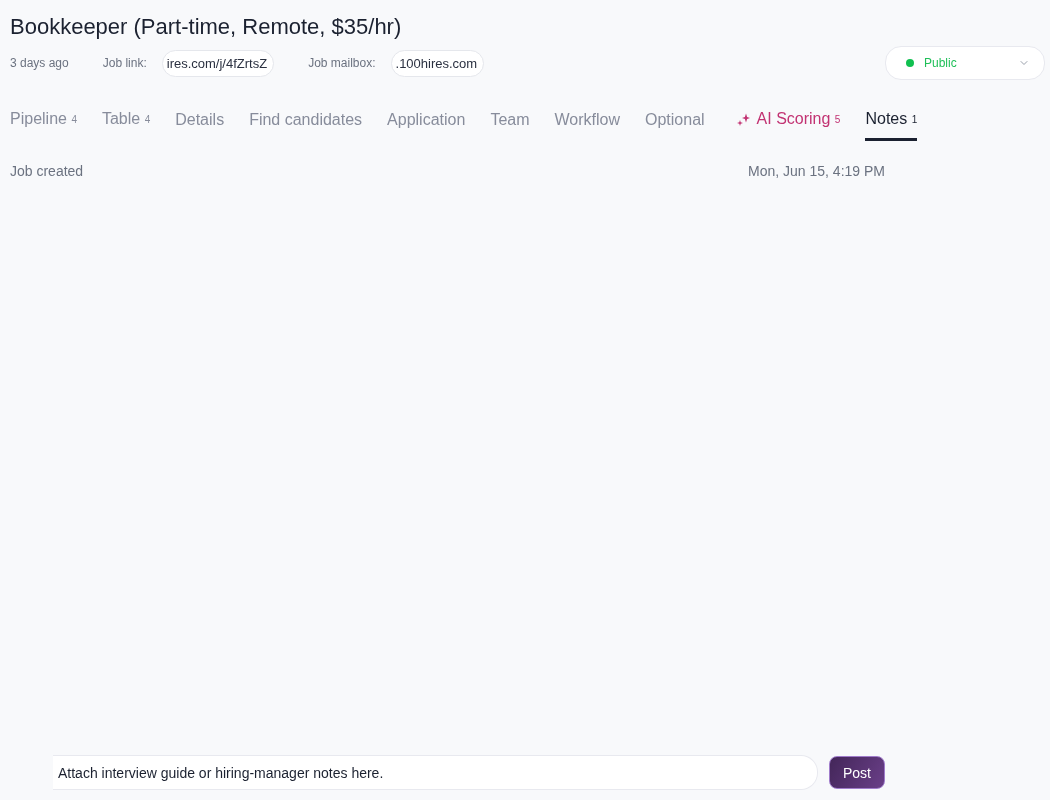  Describe the element at coordinates (342, 63) in the screenshot. I see `field-label: Job mailbox:` at that location.